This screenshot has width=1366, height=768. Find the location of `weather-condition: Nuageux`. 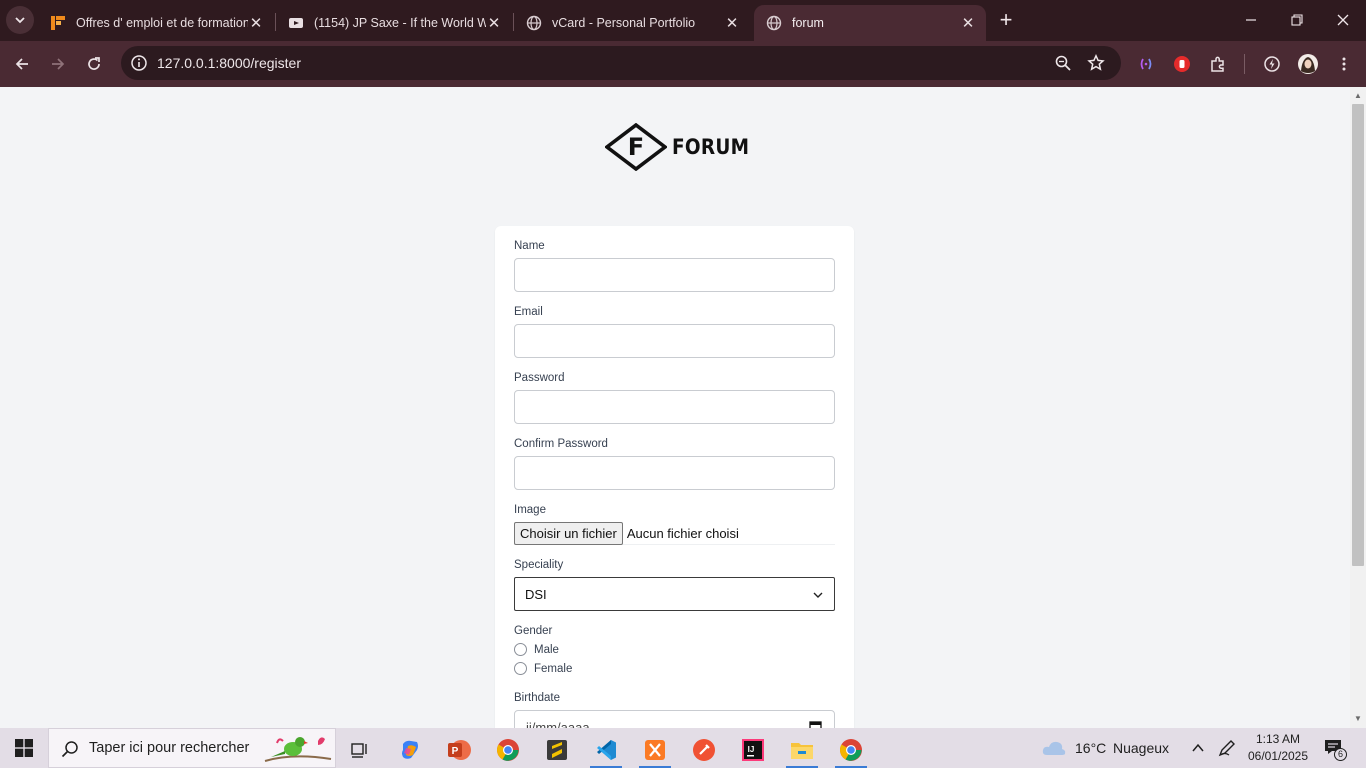

weather-condition: Nuageux is located at coordinates (1141, 748).